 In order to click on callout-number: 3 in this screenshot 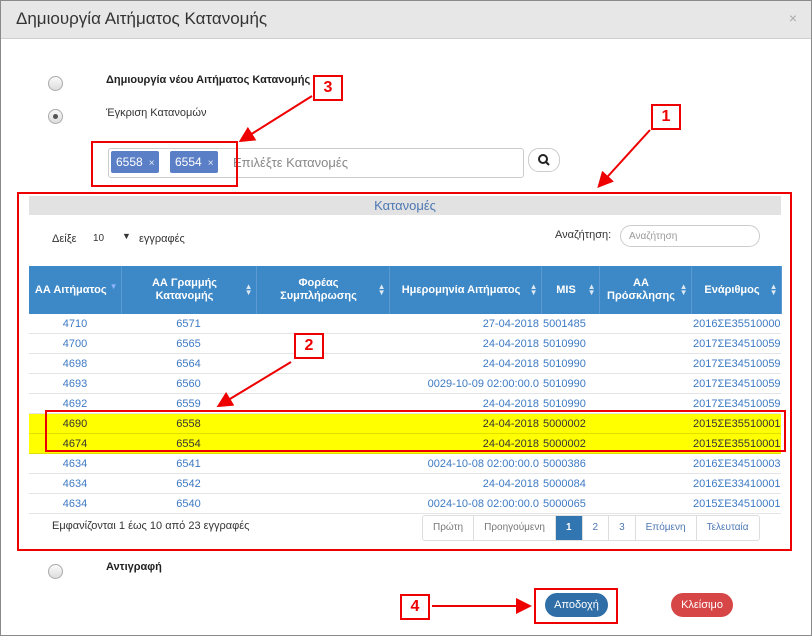, I will do `click(328, 88)`.